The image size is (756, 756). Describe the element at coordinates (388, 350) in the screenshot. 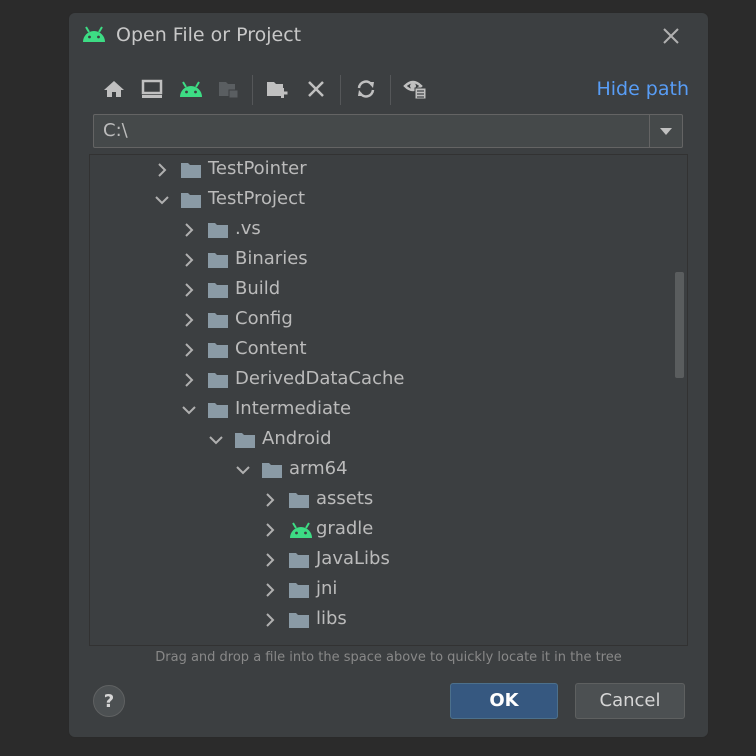

I see `tree-row: Content` at that location.